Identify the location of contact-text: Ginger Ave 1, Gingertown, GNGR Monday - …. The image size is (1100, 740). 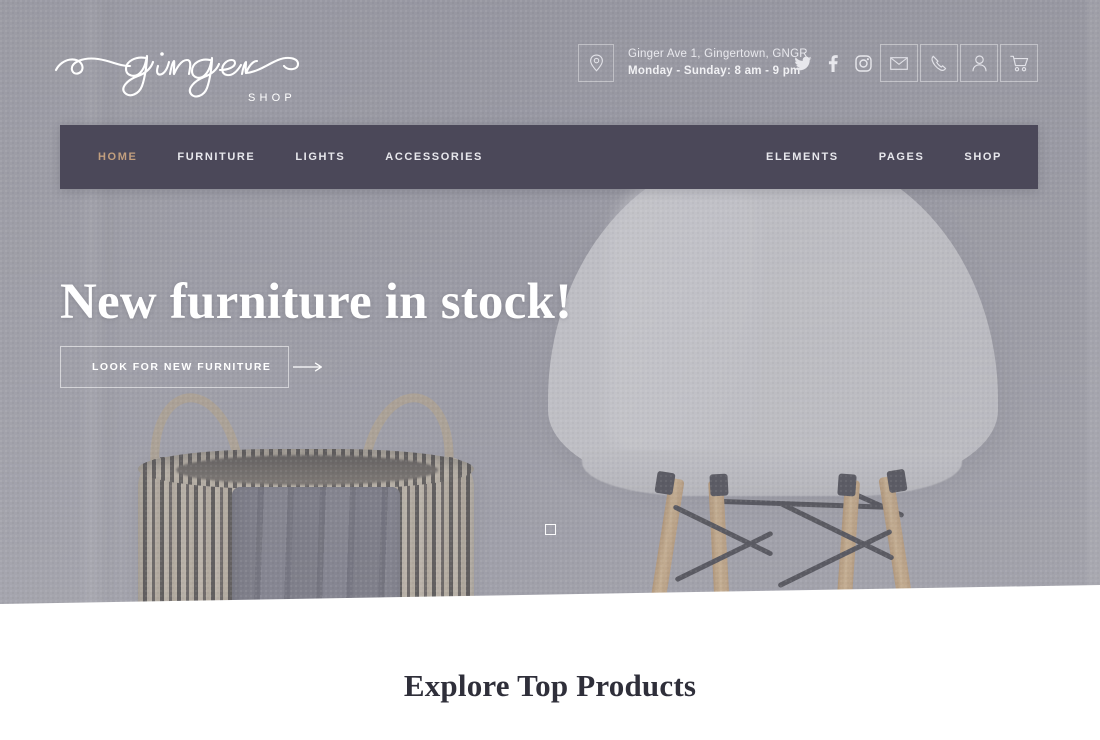
(718, 62).